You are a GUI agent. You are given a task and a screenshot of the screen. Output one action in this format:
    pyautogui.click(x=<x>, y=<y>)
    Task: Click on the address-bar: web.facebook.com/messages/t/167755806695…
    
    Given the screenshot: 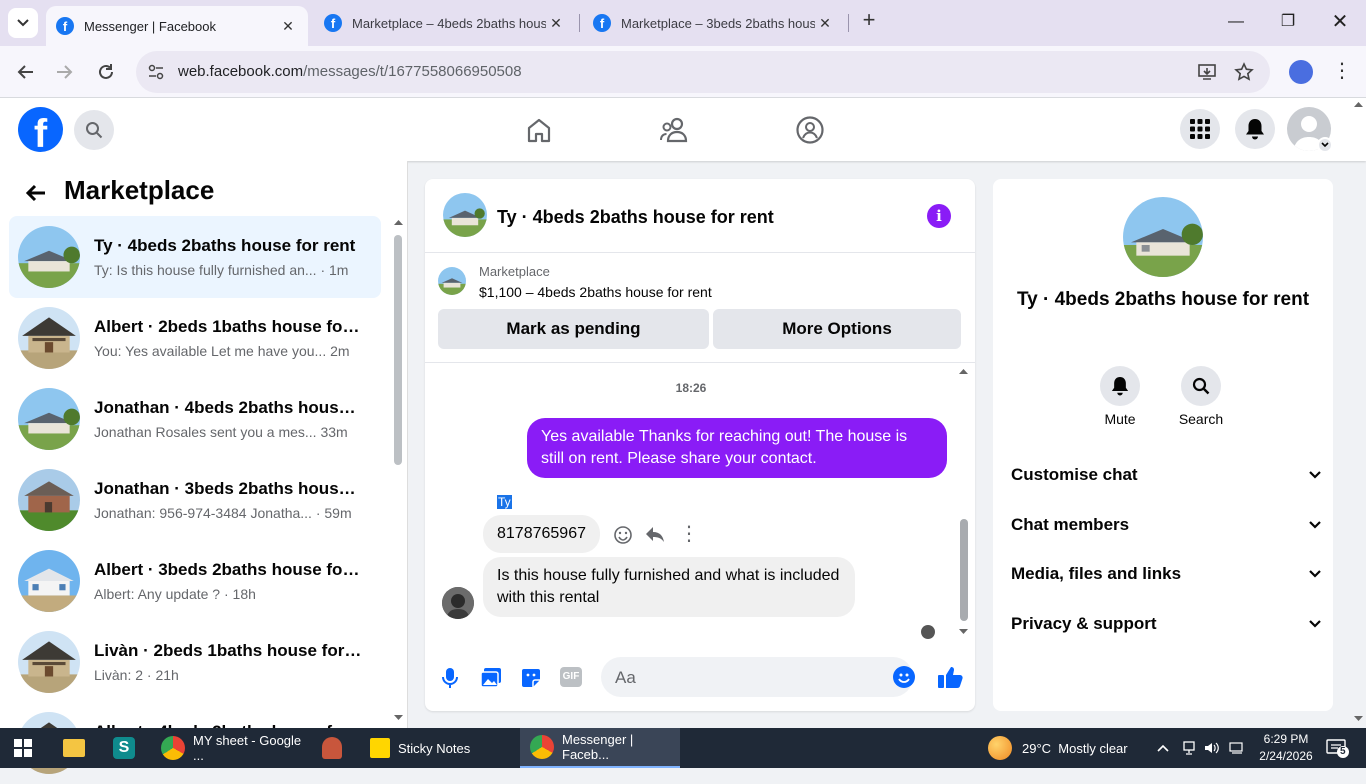 What is the action you would take?
    pyautogui.click(x=703, y=72)
    